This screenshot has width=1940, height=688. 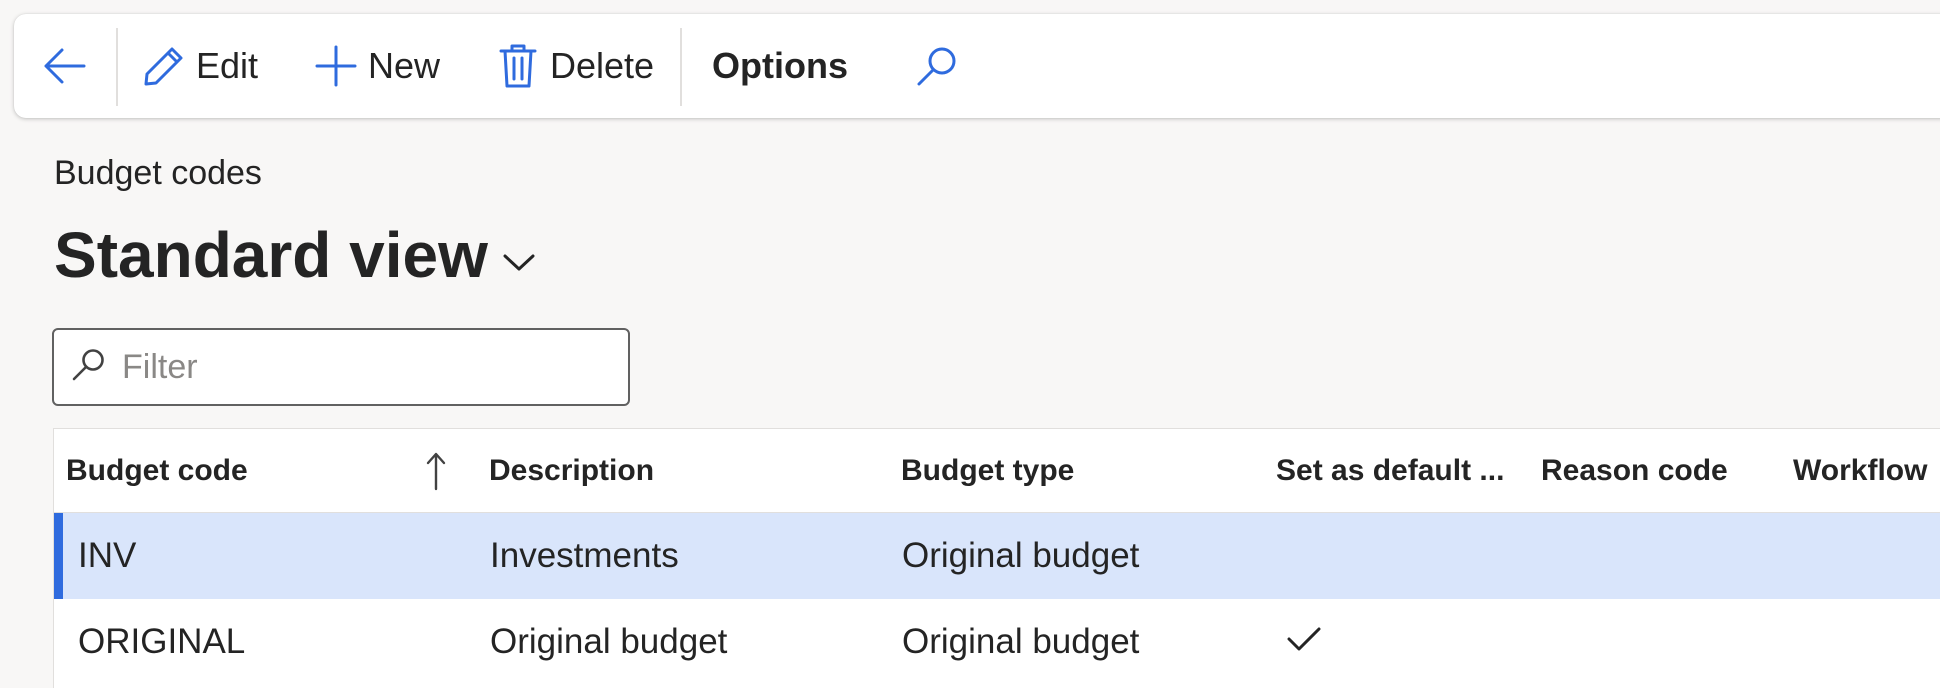 I want to click on chevron-down-icon, so click(x=512, y=255).